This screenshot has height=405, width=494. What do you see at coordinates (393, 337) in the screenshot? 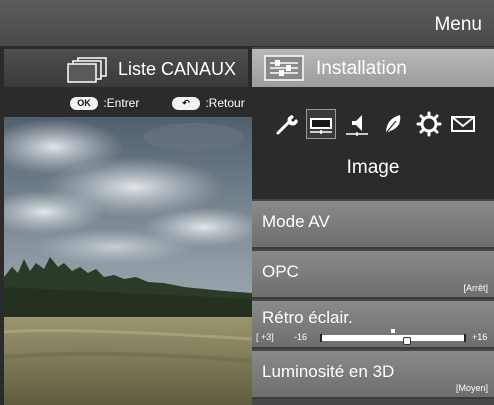
I see `slider-track` at bounding box center [393, 337].